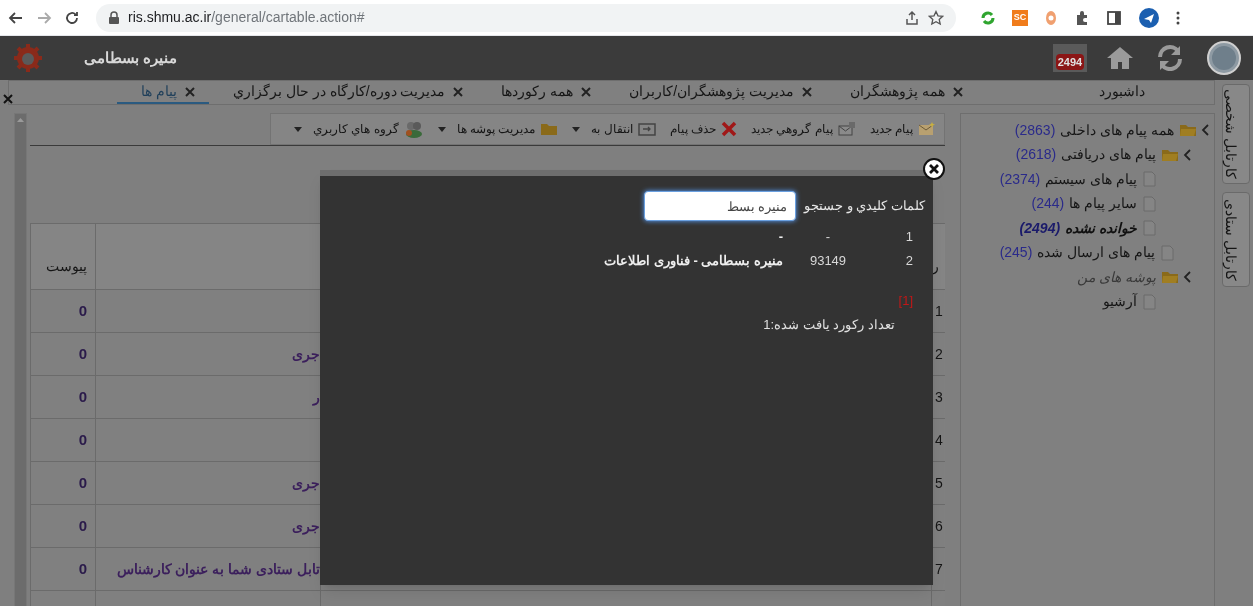 This screenshot has height=606, width=1253. Describe the element at coordinates (698, 261) in the screenshot. I see `result-cell: منیره بسطامی - فناوری اطلاعات` at that location.